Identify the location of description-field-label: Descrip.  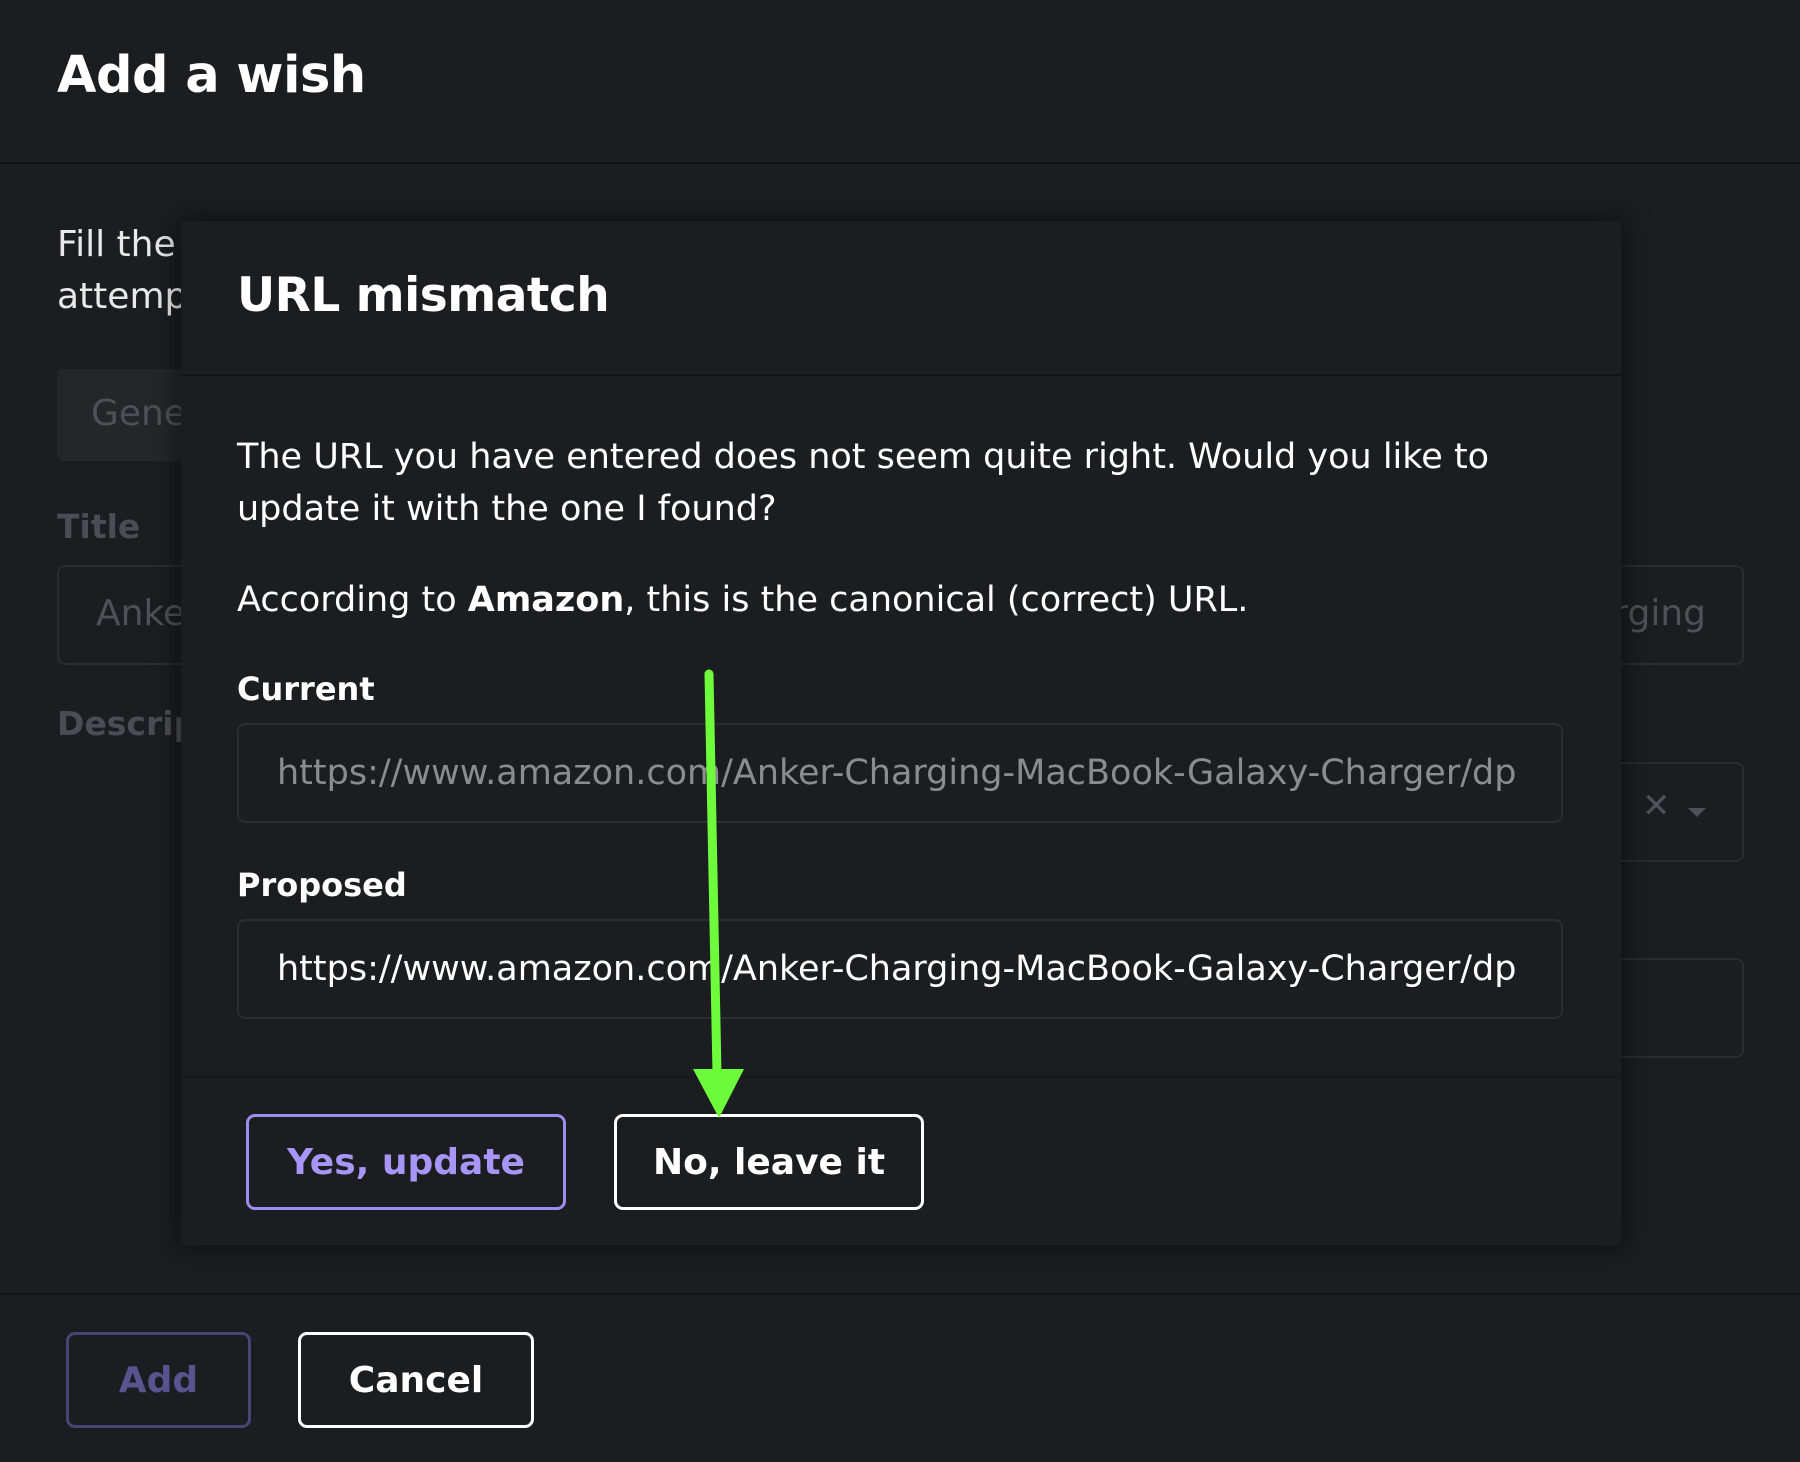
(127, 723).